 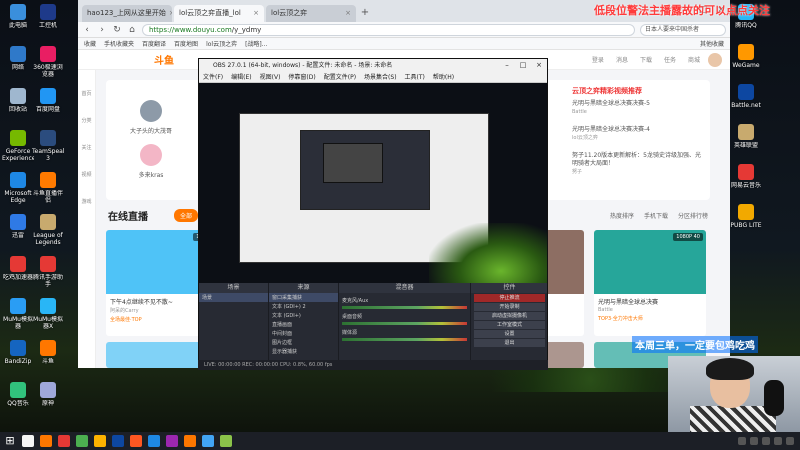 What do you see at coordinates (18, 314) in the screenshot?
I see `desktop-icon: MuMu模拟器` at bounding box center [18, 314].